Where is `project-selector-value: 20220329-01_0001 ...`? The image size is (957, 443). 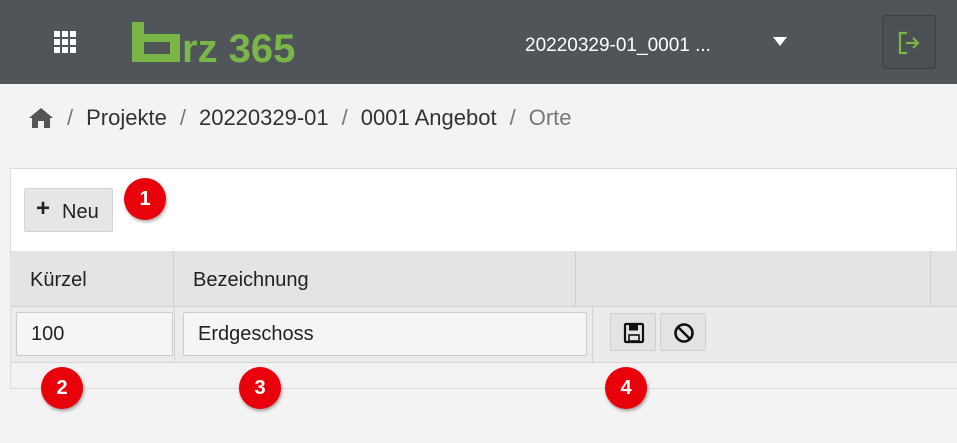
project-selector-value: 20220329-01_0001 ... is located at coordinates (618, 45).